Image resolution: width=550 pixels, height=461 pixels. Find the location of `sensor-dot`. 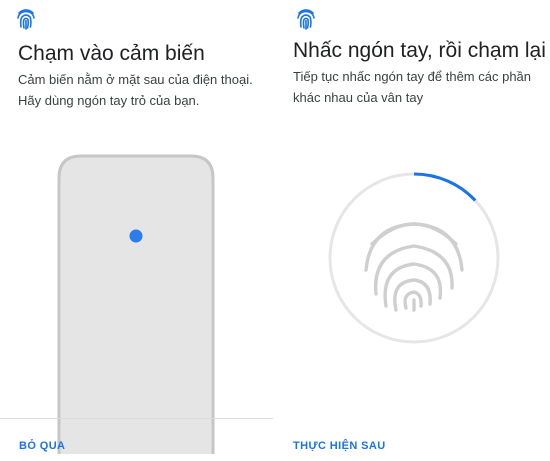

sensor-dot is located at coordinates (136, 236).